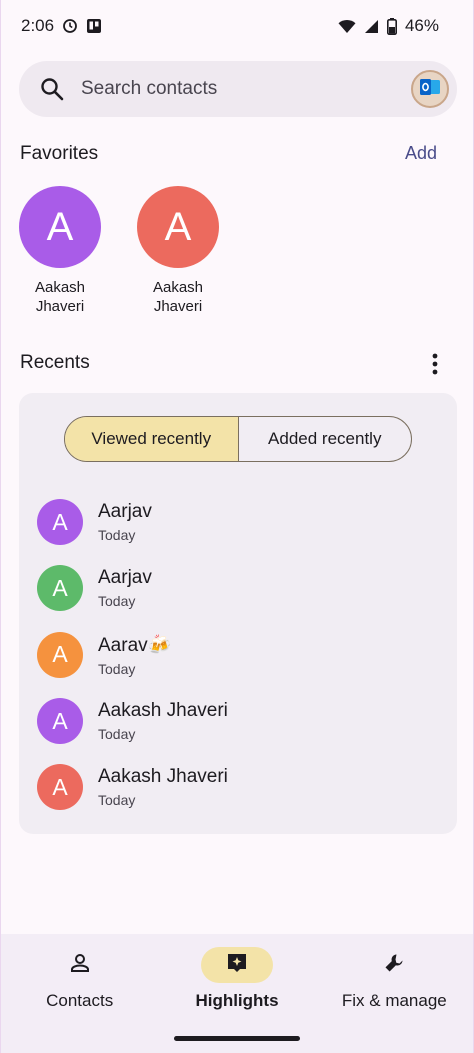  I want to click on nav-highlights-label: Highlights, so click(237, 1000).